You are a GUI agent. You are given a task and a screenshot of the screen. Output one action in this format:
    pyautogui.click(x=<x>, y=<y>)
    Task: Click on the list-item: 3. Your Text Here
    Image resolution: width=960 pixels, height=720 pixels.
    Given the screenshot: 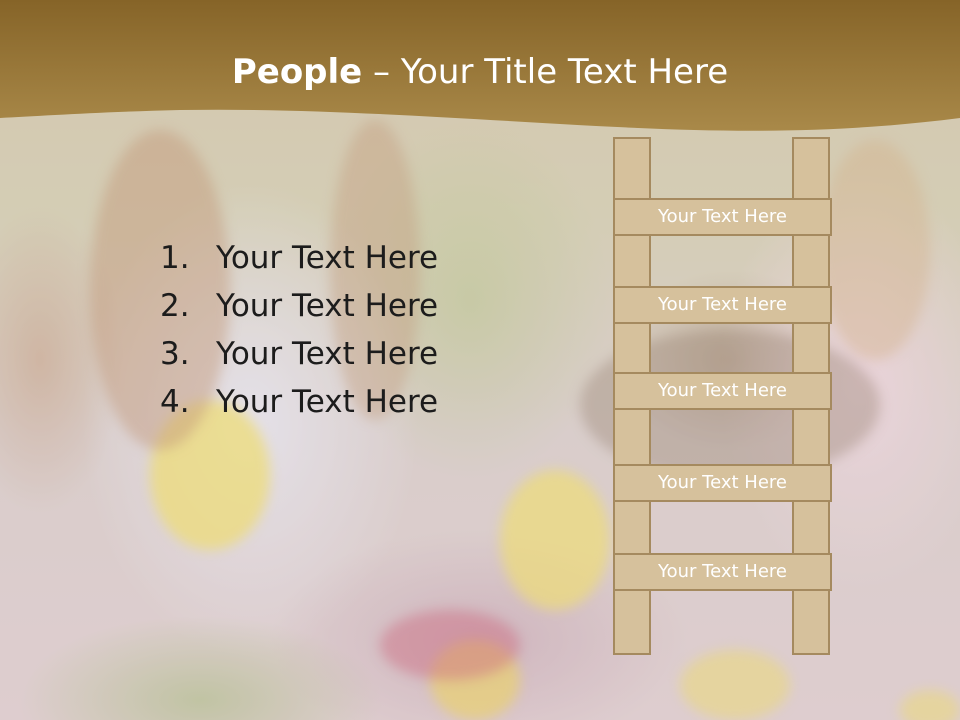 What is the action you would take?
    pyautogui.click(x=299, y=354)
    